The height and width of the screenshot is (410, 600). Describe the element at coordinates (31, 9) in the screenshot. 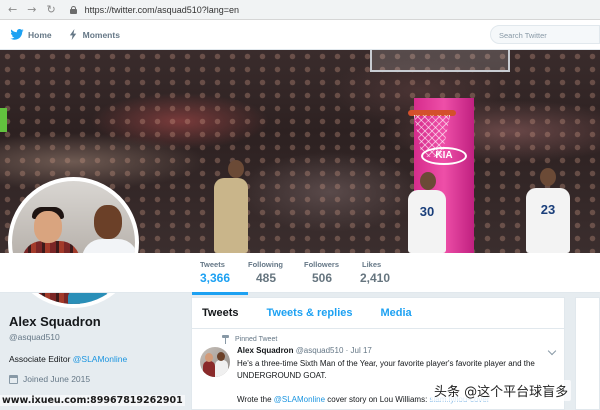

I see `forward-arrow-icon: →` at that location.